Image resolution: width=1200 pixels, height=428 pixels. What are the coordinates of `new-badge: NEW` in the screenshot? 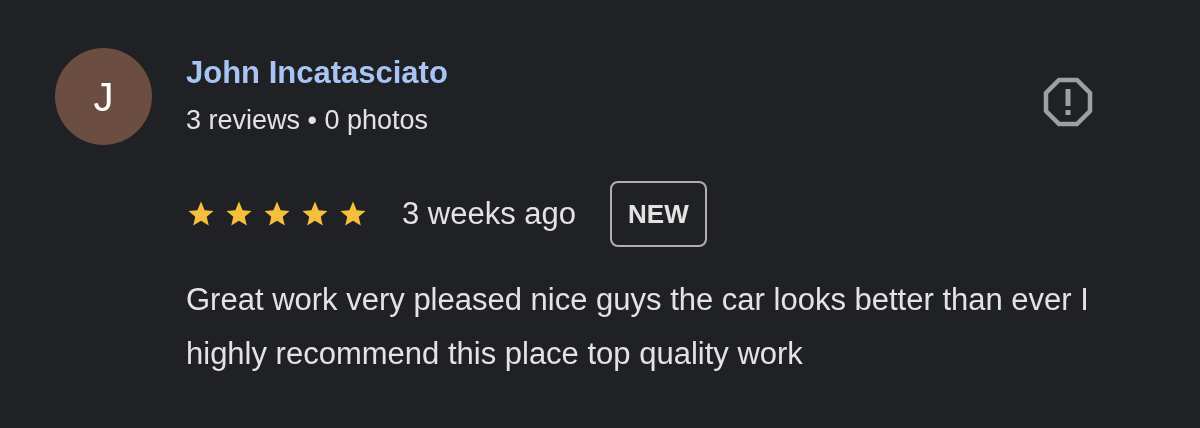 It's located at (658, 214).